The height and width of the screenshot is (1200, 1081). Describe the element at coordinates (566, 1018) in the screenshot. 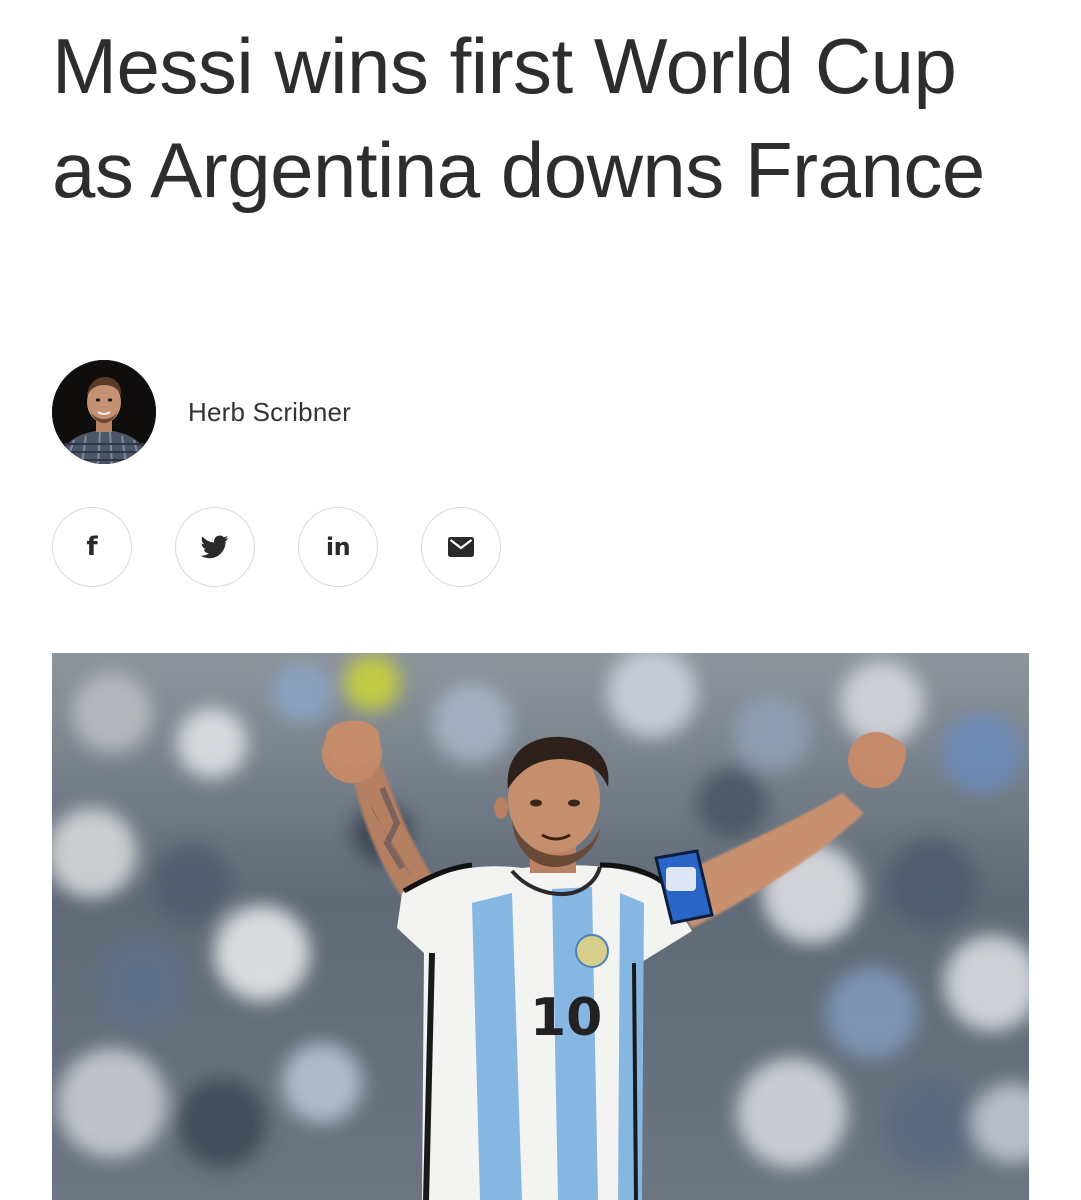

I see `jersey-number: 10` at that location.